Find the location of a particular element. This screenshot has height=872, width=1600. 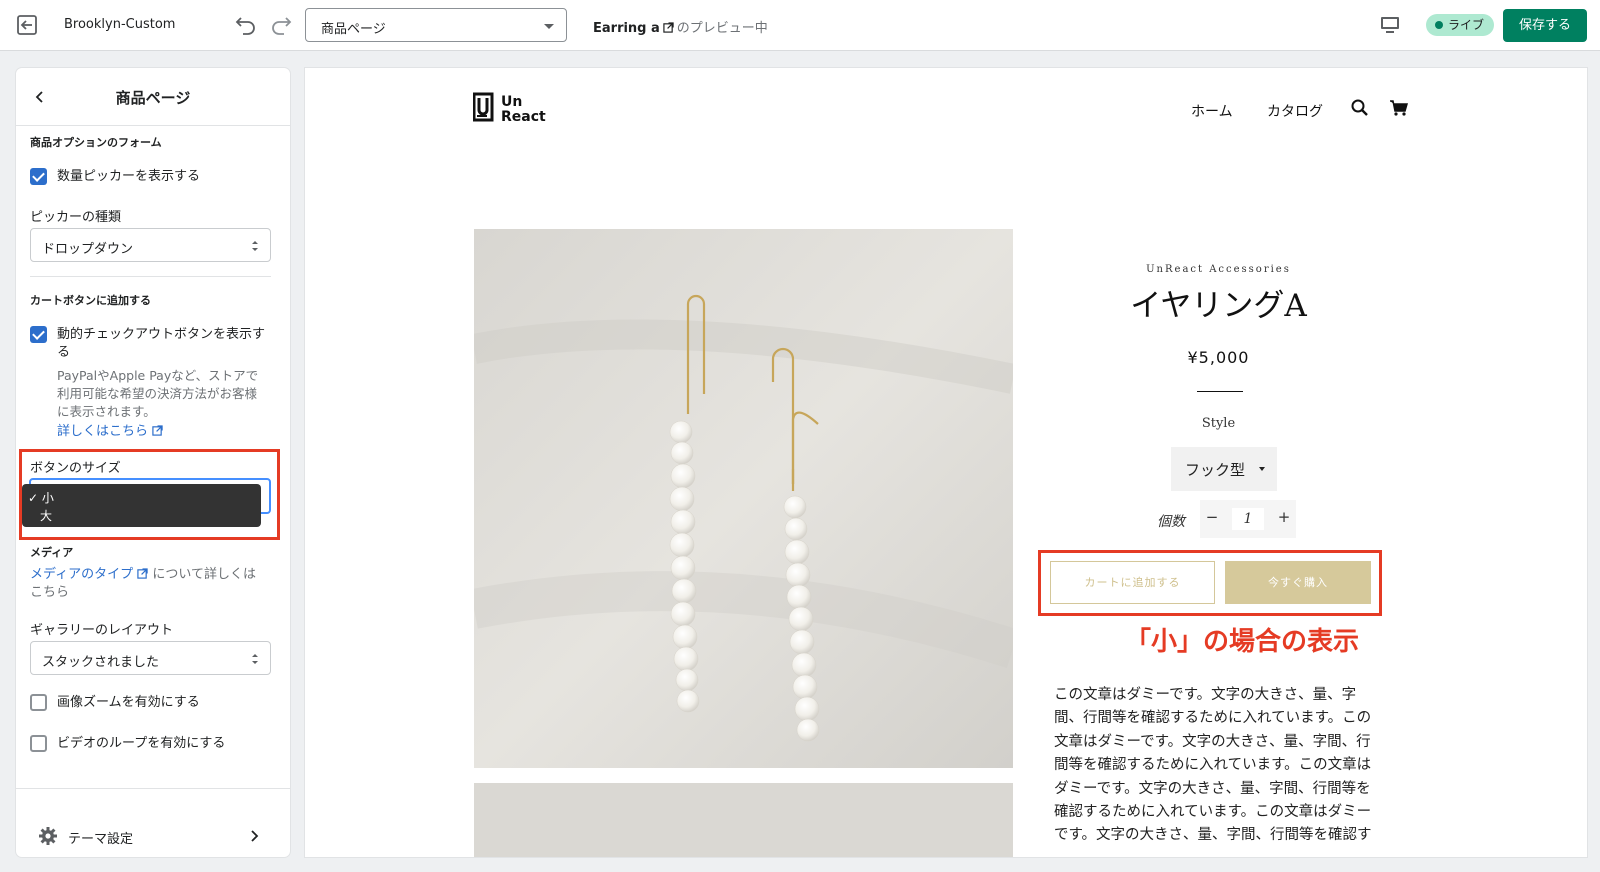

redo-icon is located at coordinates (281, 25).